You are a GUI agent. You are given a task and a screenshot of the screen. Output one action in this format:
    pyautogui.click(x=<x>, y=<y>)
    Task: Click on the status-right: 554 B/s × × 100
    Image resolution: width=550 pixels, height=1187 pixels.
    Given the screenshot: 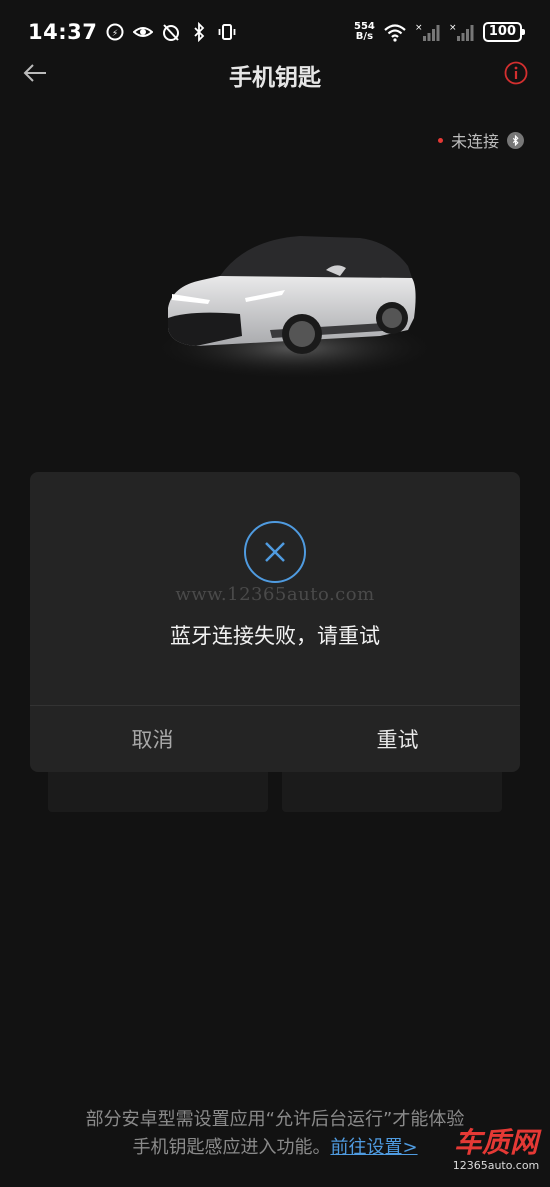 What is the action you would take?
    pyautogui.click(x=440, y=32)
    